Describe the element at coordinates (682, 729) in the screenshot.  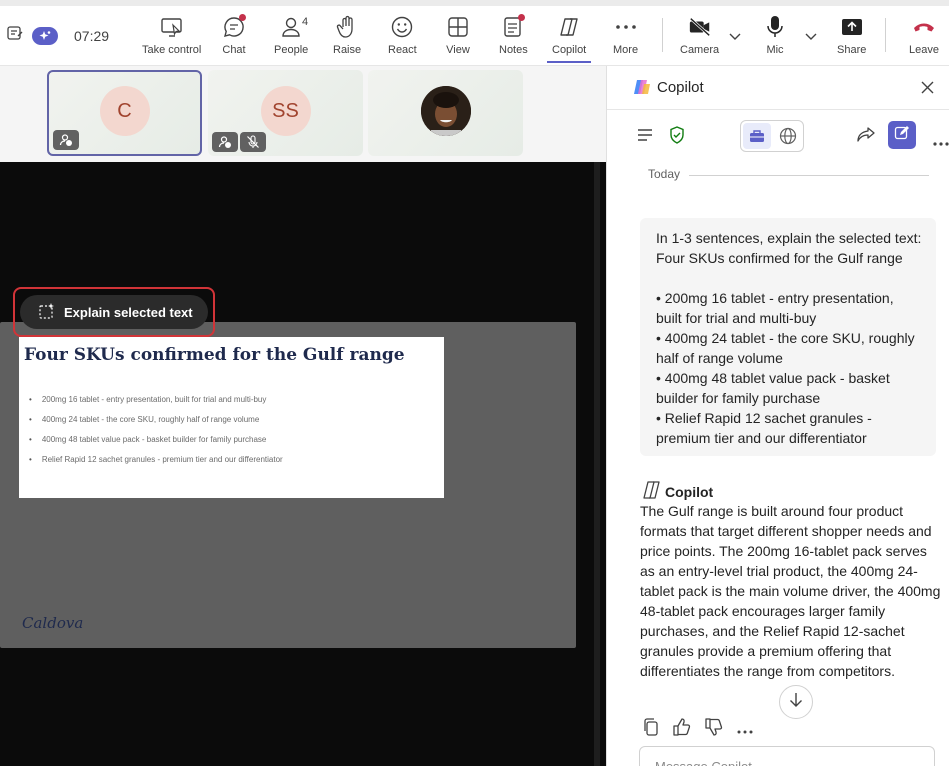
I see `thumbs-up-icon` at that location.